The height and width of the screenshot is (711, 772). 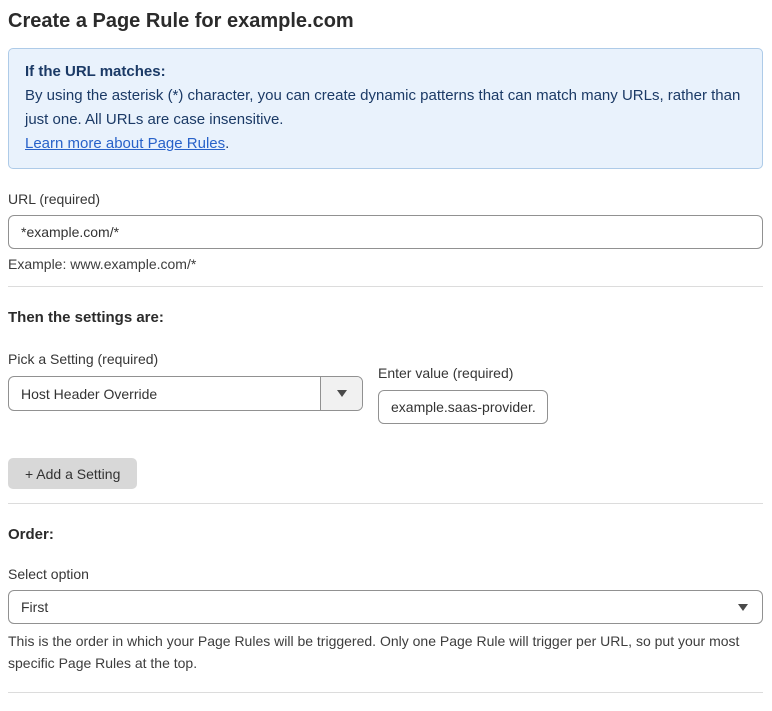 I want to click on order-section-heading: Order:, so click(x=31, y=534).